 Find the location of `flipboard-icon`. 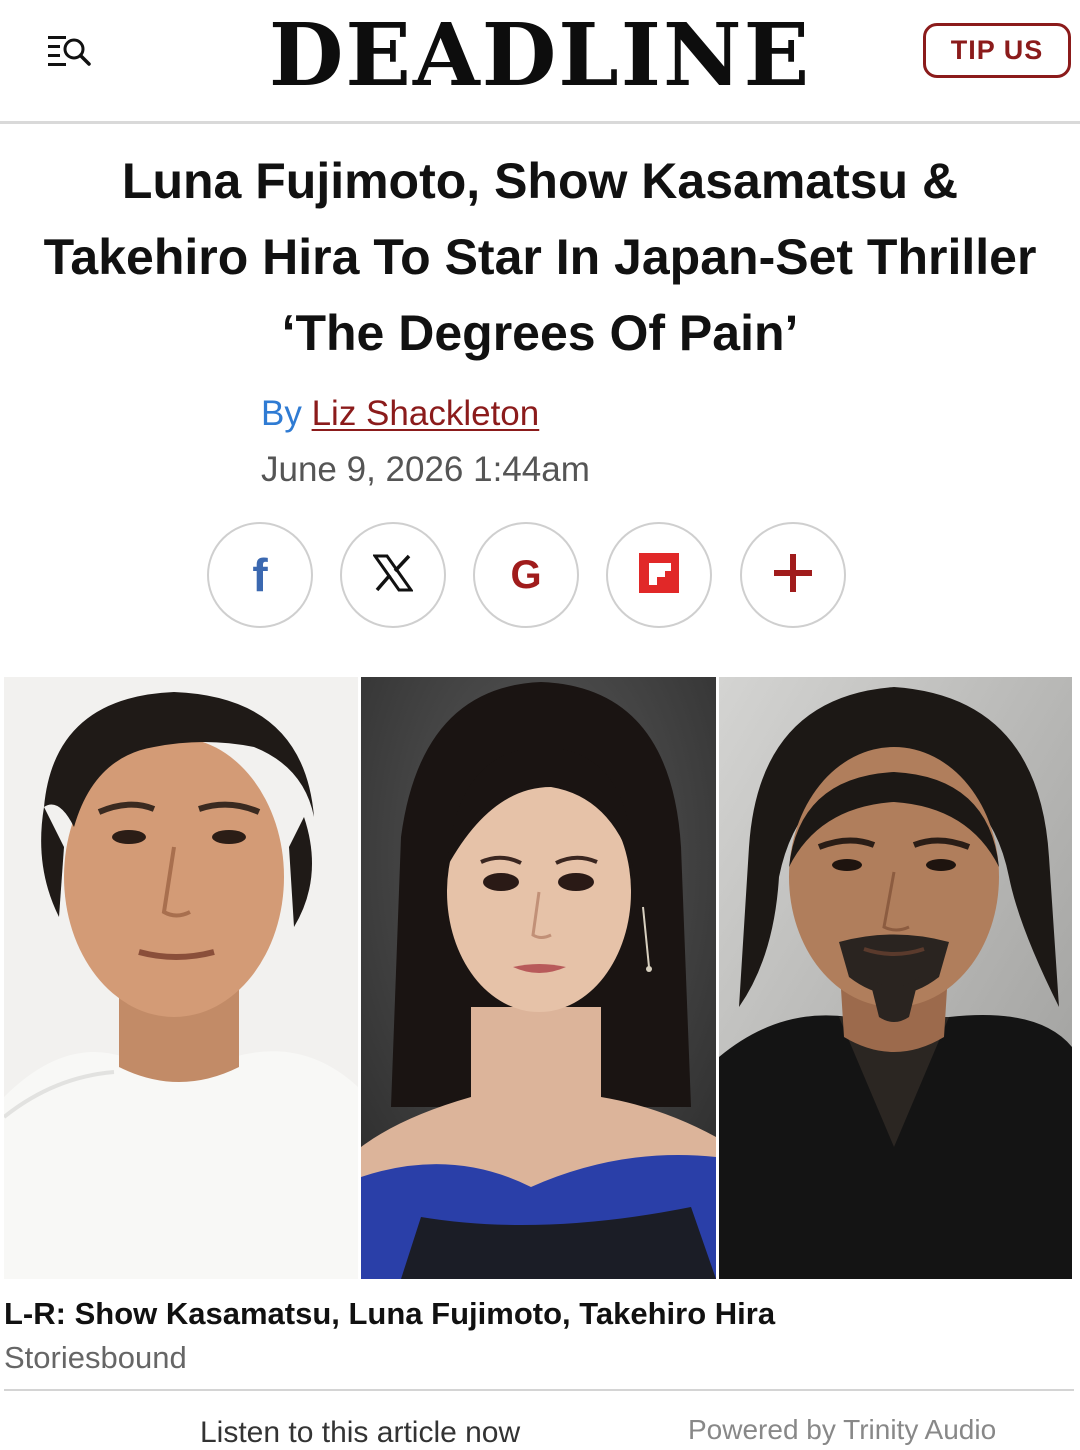

flipboard-icon is located at coordinates (659, 575).